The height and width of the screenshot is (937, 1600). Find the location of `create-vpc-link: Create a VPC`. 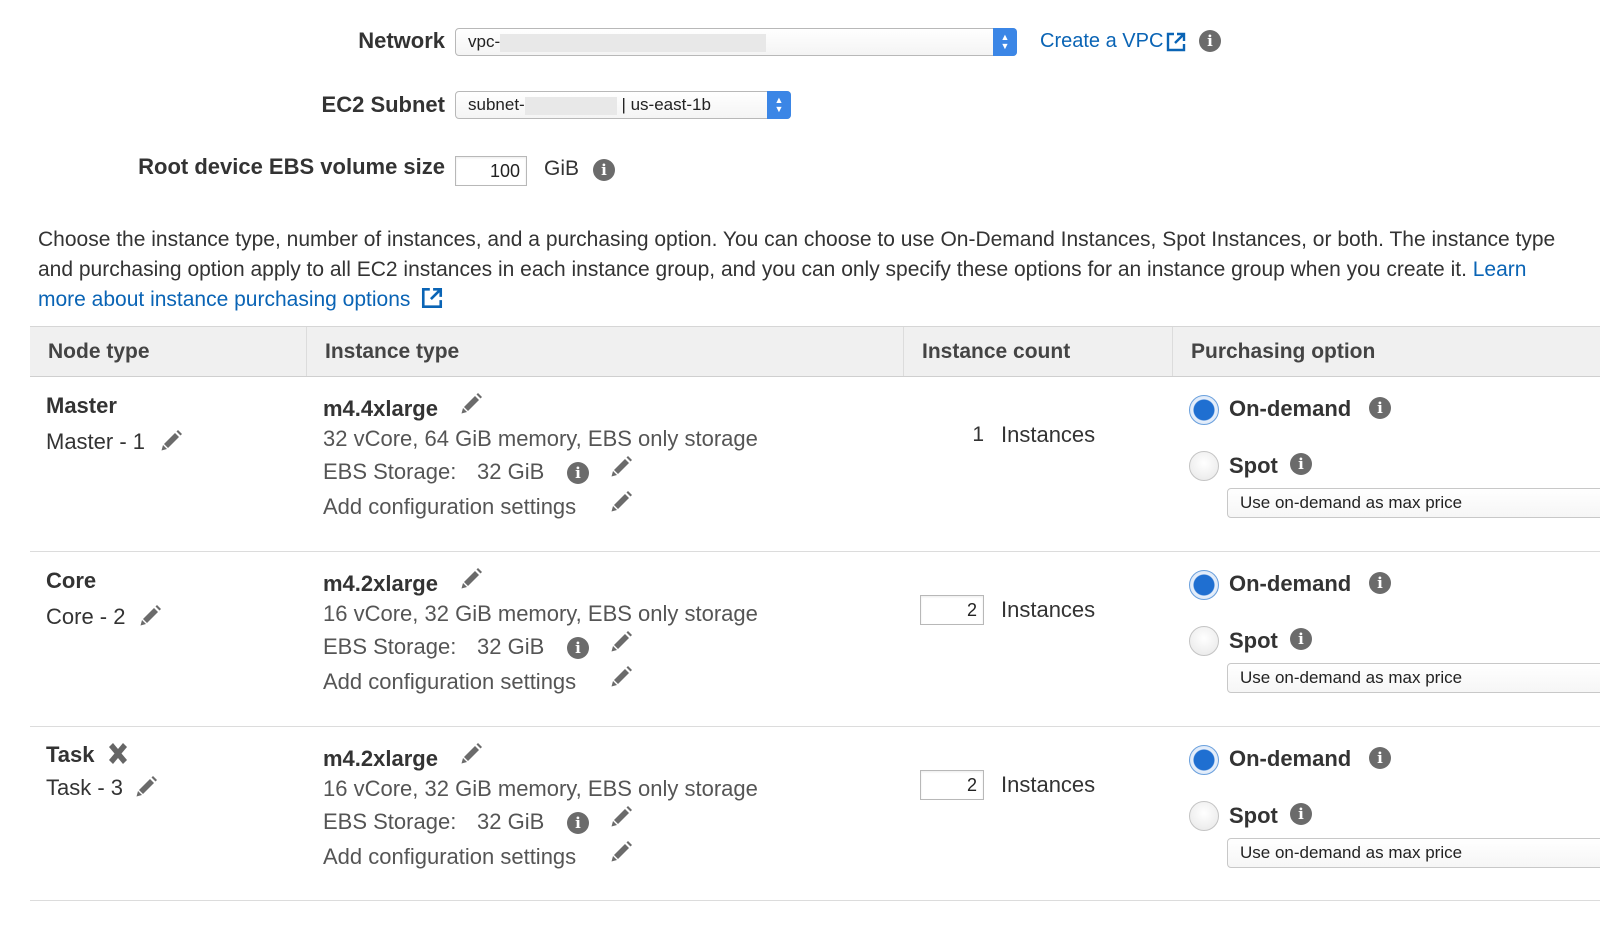

create-vpc-link: Create a VPC is located at coordinates (1101, 41).